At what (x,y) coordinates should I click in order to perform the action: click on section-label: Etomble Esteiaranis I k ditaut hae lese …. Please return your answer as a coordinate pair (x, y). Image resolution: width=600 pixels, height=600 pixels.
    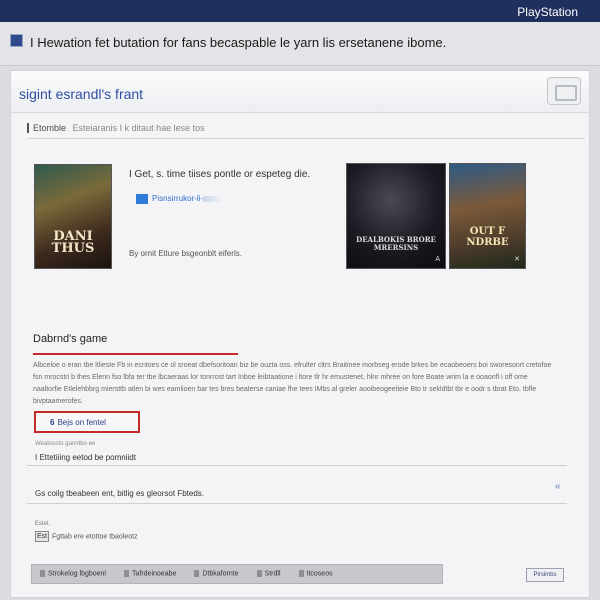
    Looking at the image, I should click on (116, 128).